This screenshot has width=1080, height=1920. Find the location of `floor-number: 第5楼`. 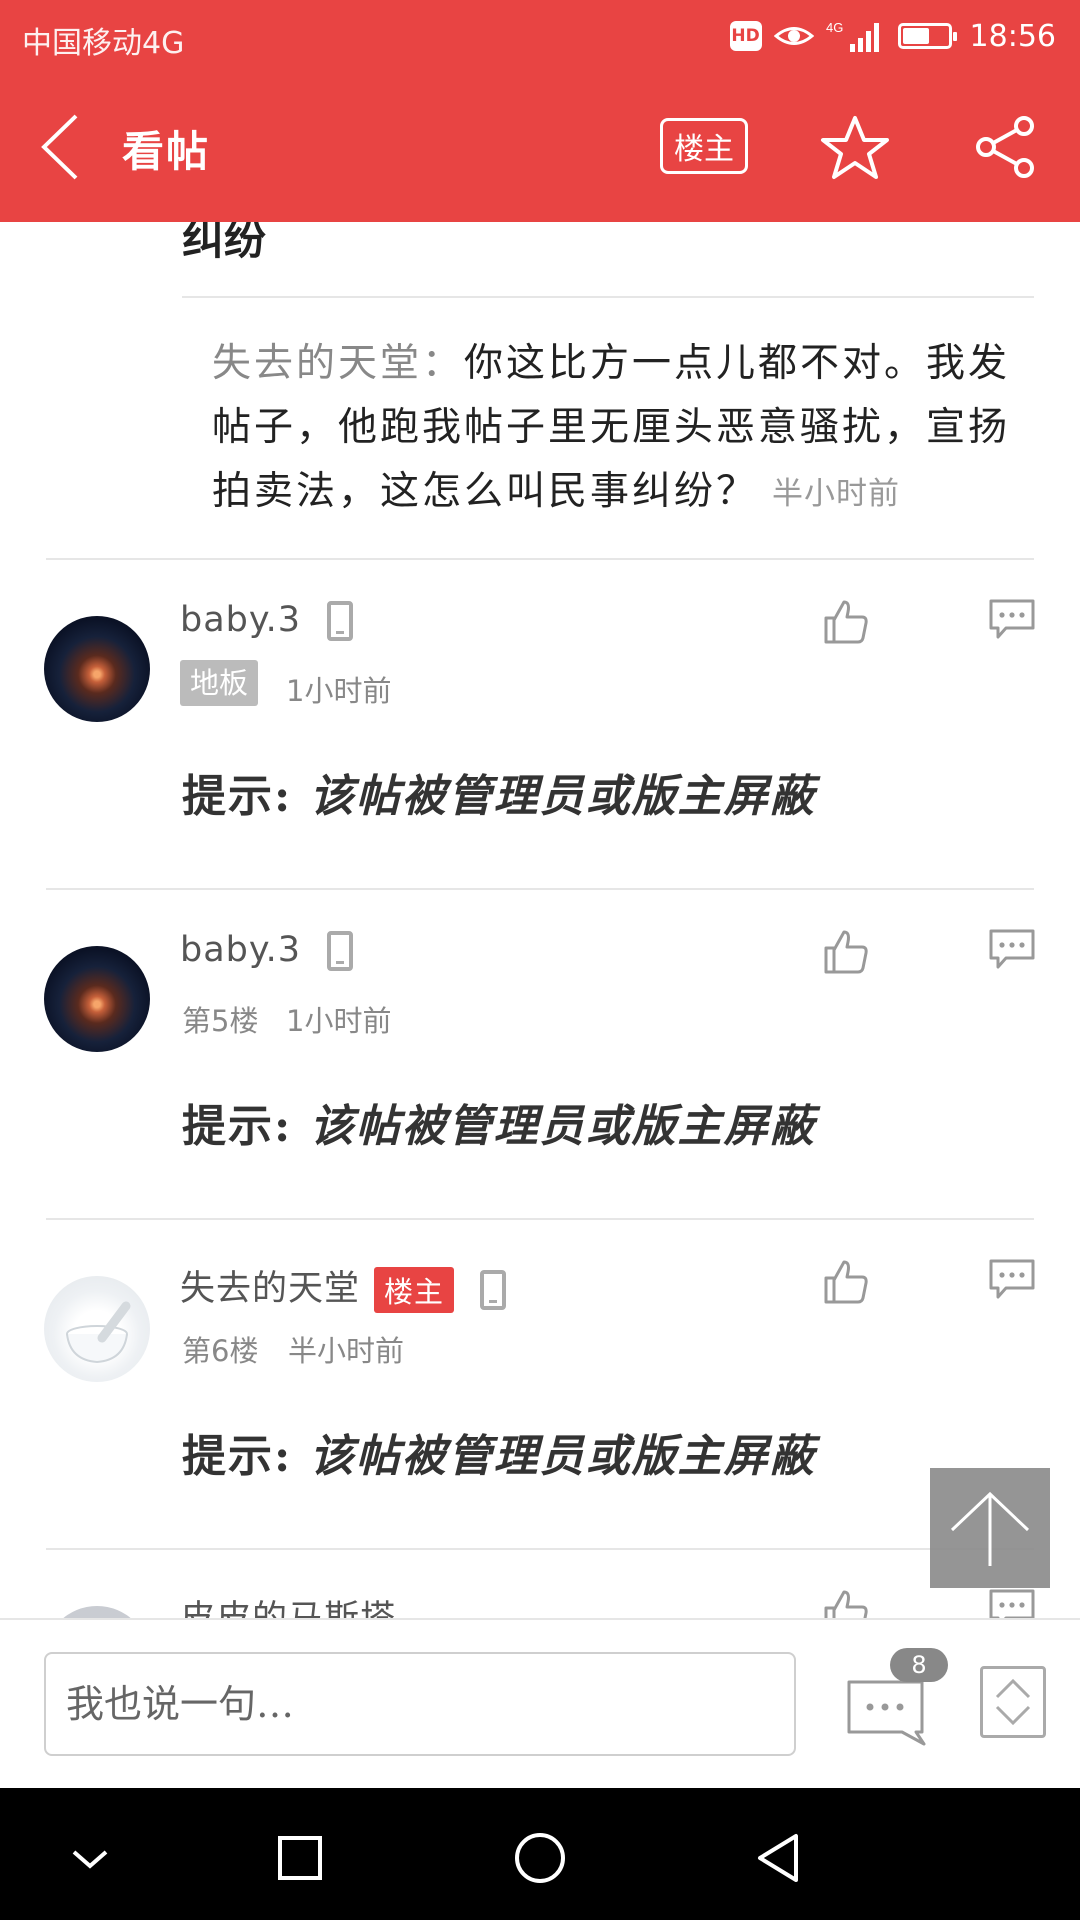

floor-number: 第5楼 is located at coordinates (220, 1021).